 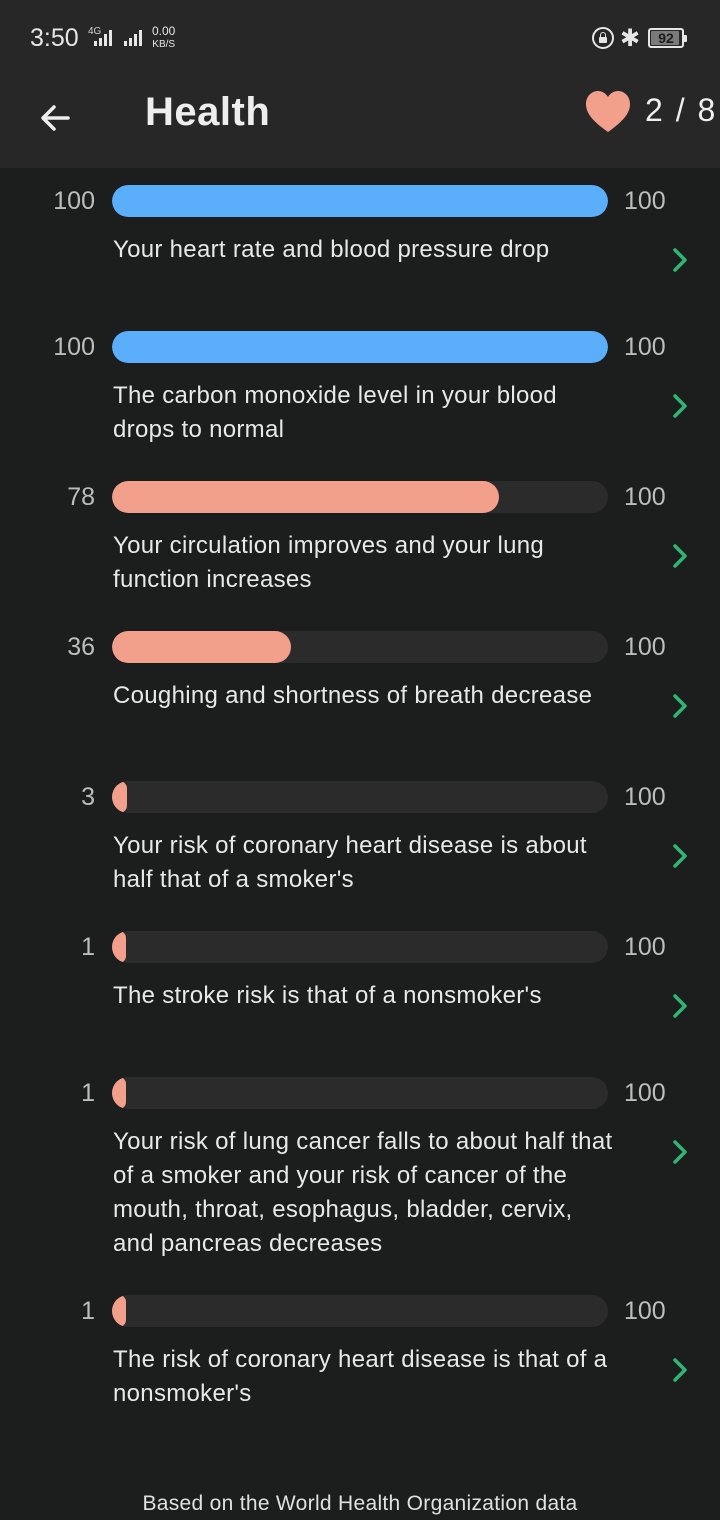 I want to click on page-title: Health, so click(x=208, y=112).